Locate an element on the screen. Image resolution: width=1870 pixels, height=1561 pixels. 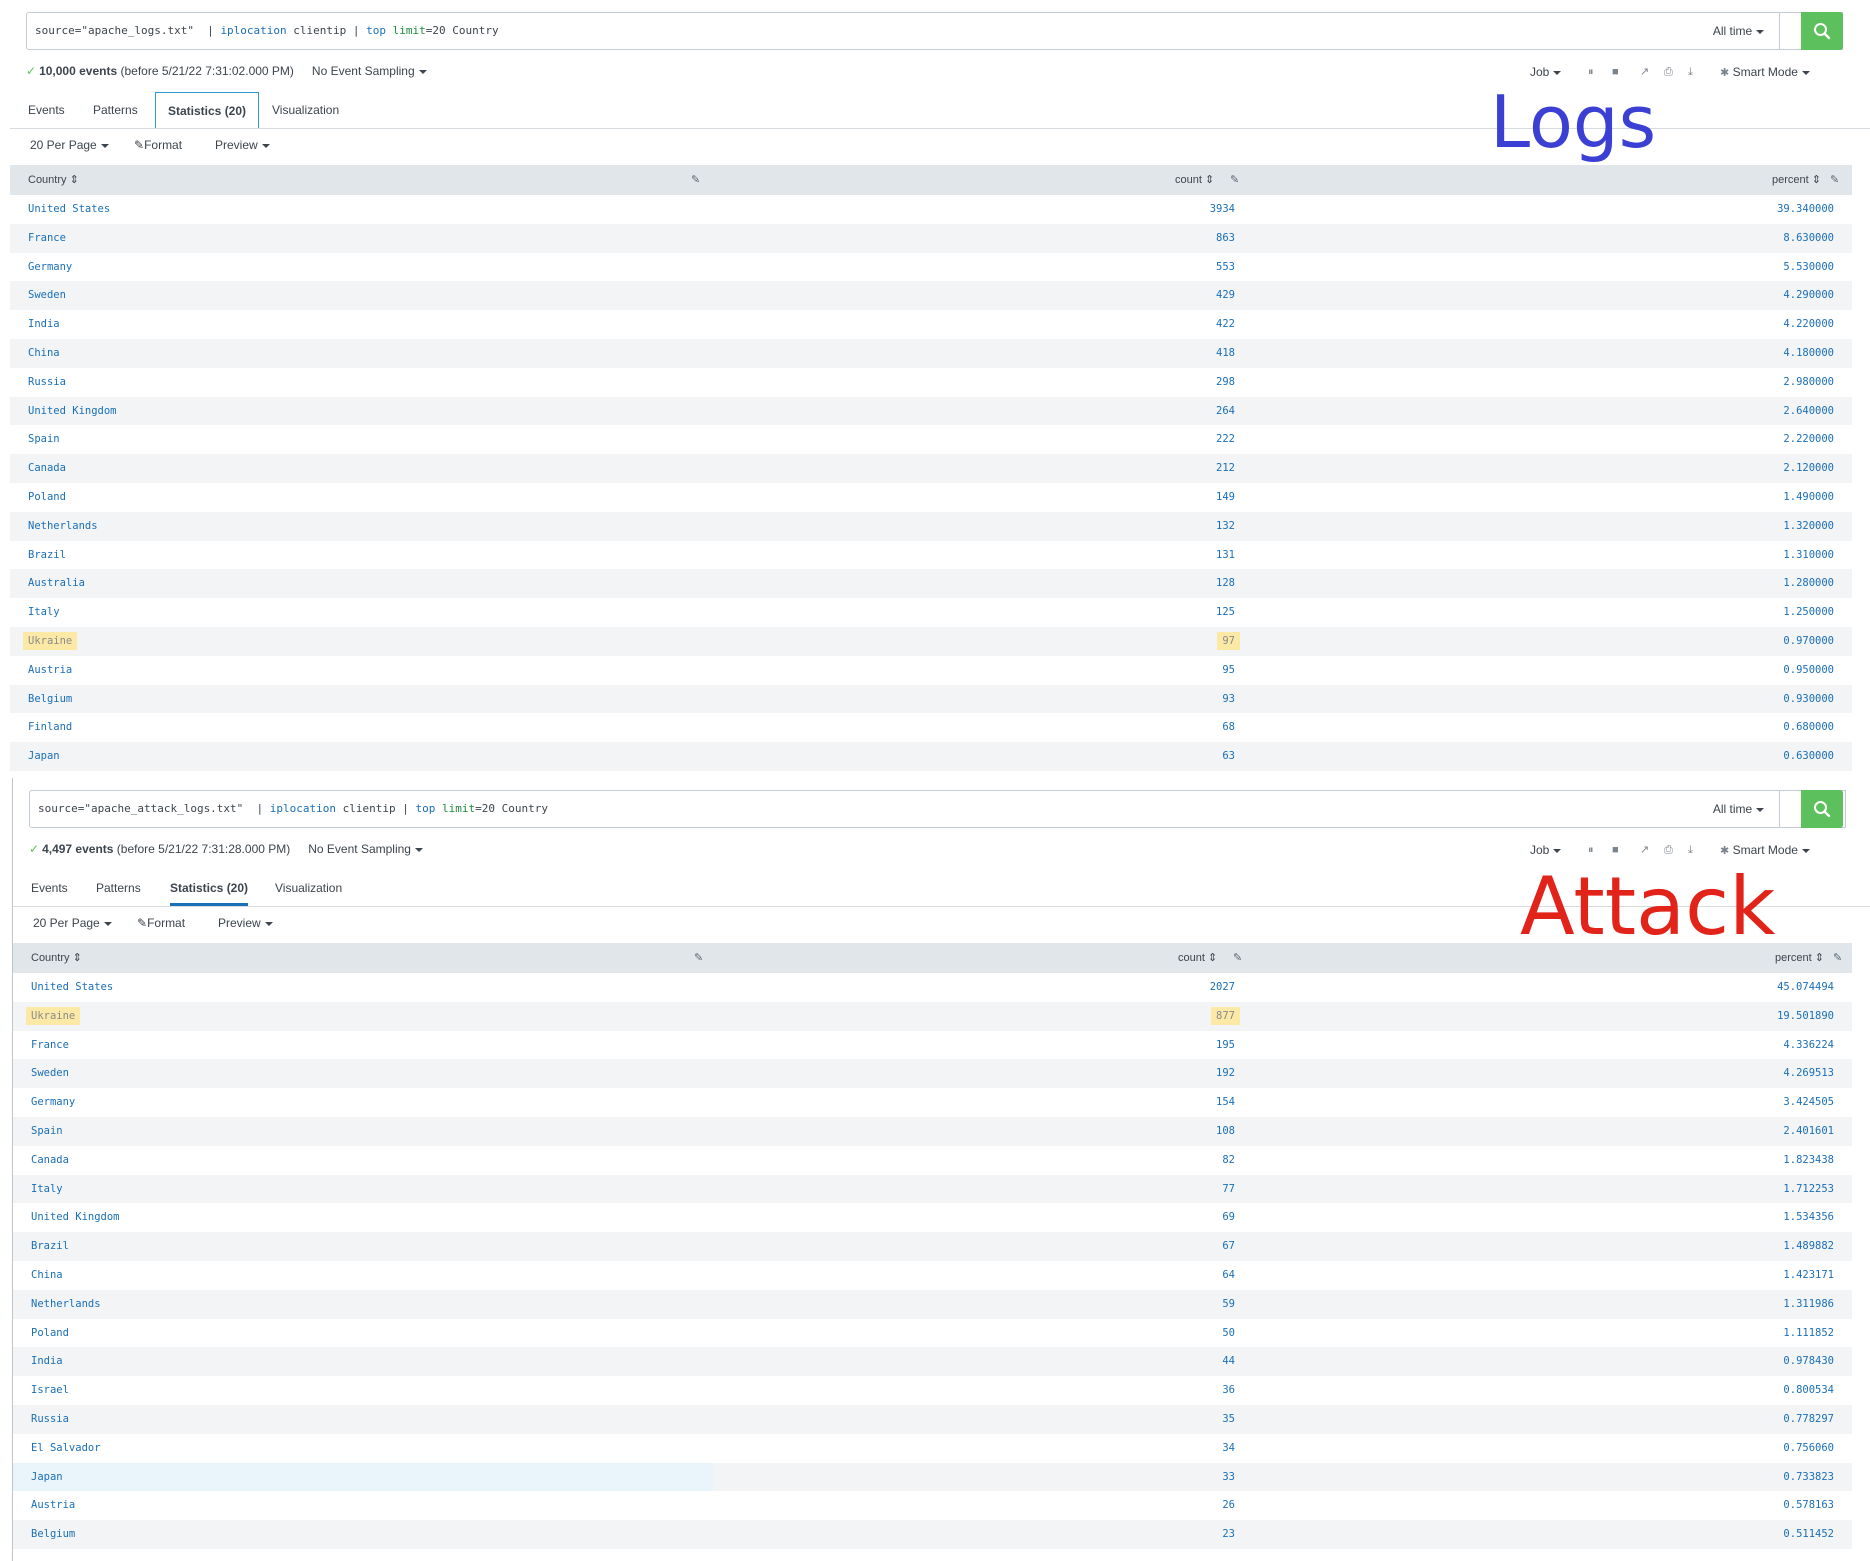
country-cell: Spain is located at coordinates (47, 1131).